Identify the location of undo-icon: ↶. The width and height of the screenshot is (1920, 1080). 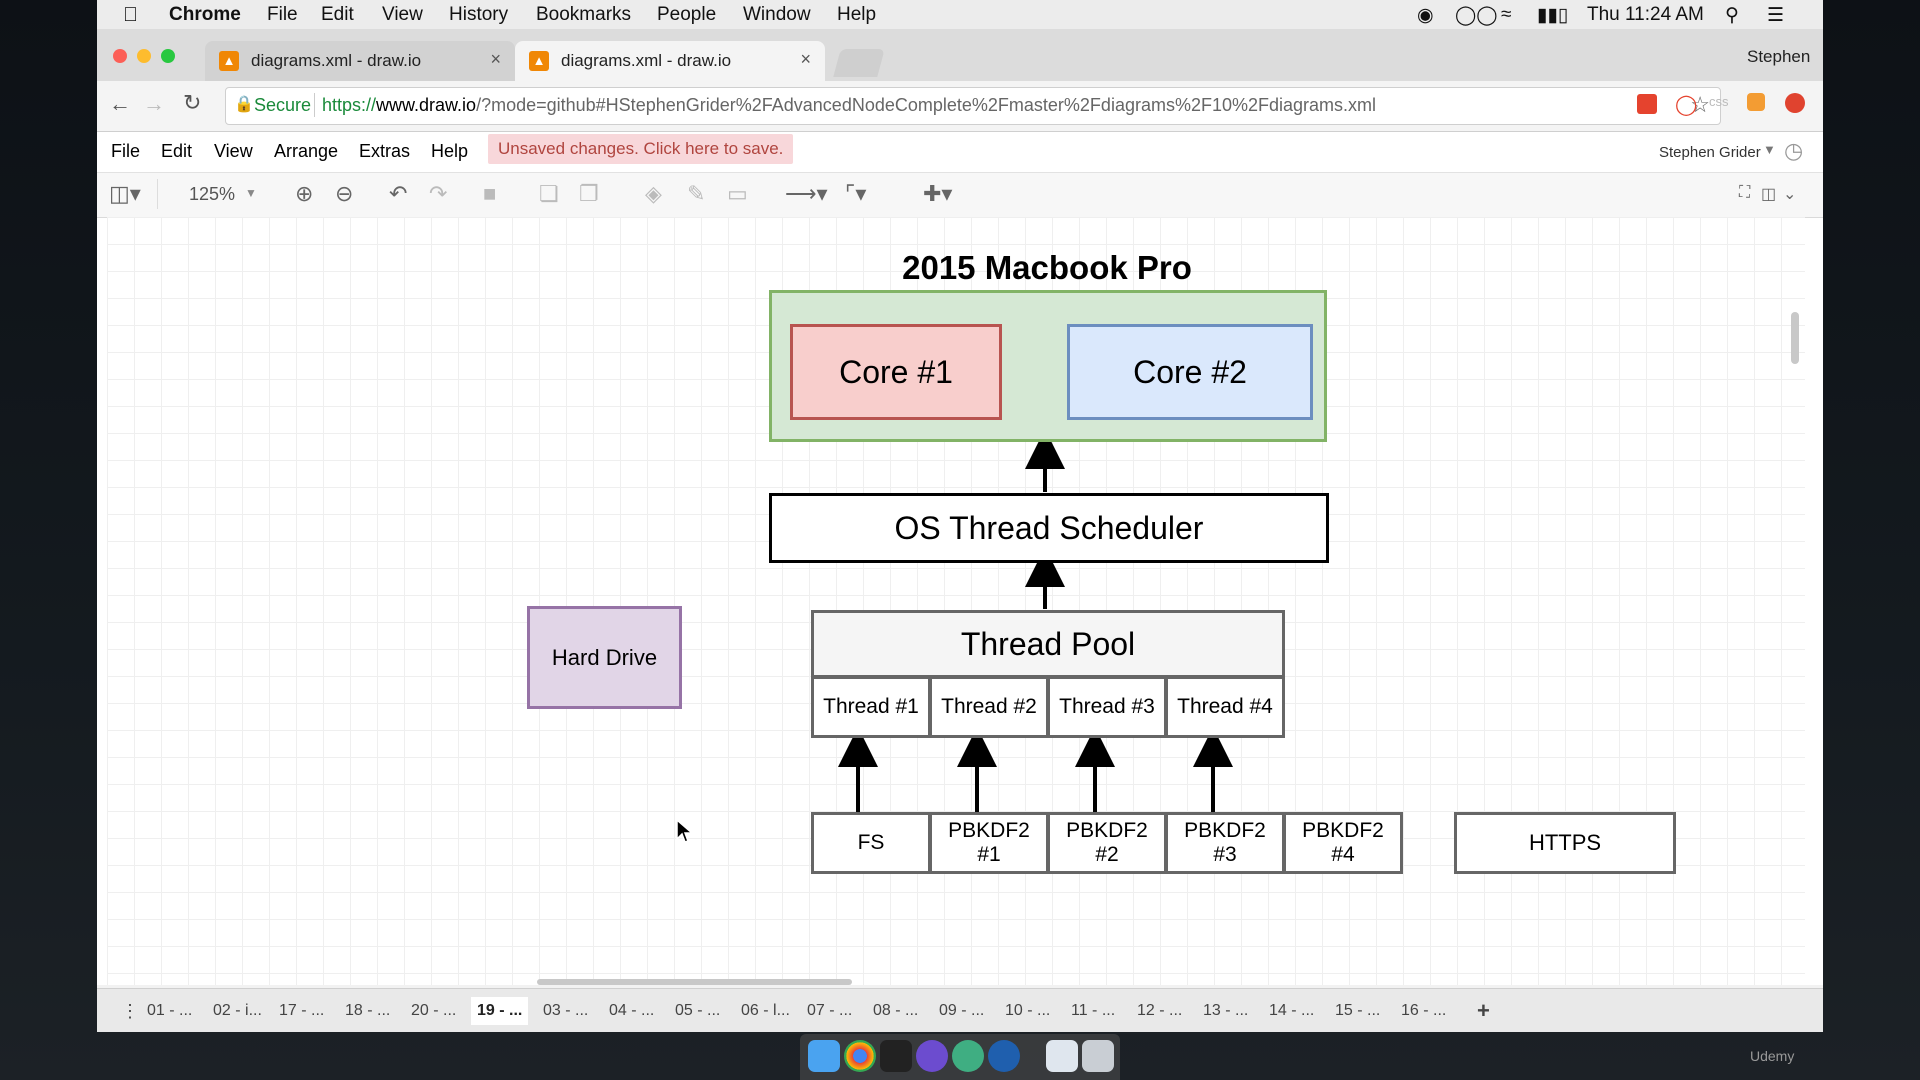
(398, 194).